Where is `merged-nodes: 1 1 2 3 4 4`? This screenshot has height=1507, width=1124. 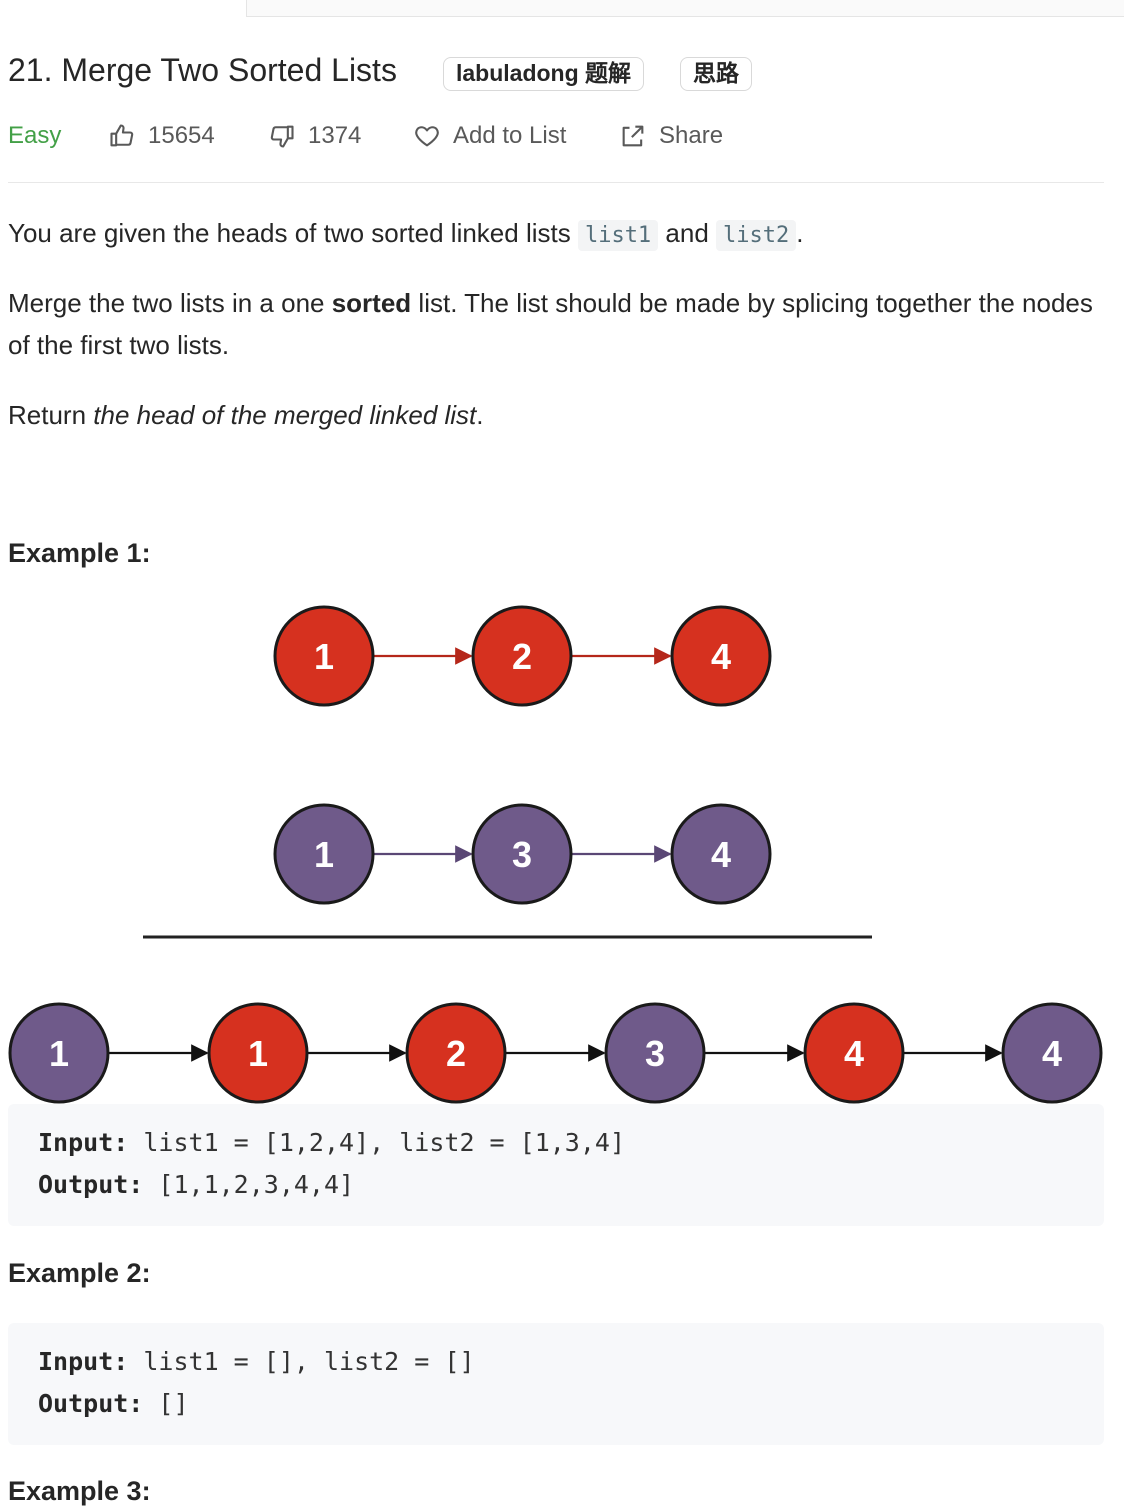 merged-nodes: 1 1 2 3 4 4 is located at coordinates (555, 1053).